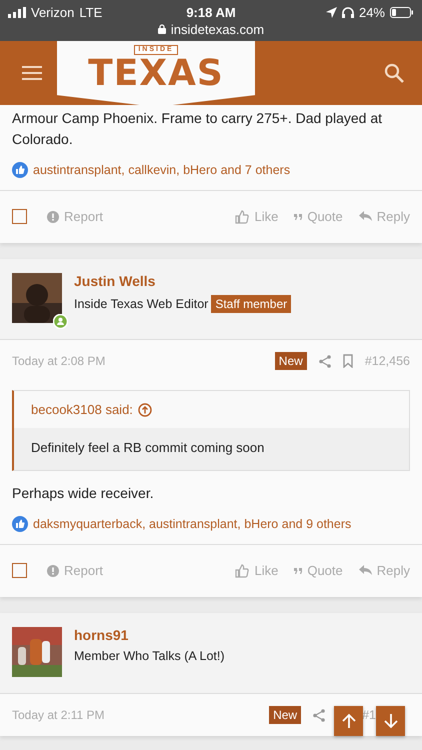  What do you see at coordinates (394, 73) in the screenshot?
I see `search-icon` at bounding box center [394, 73].